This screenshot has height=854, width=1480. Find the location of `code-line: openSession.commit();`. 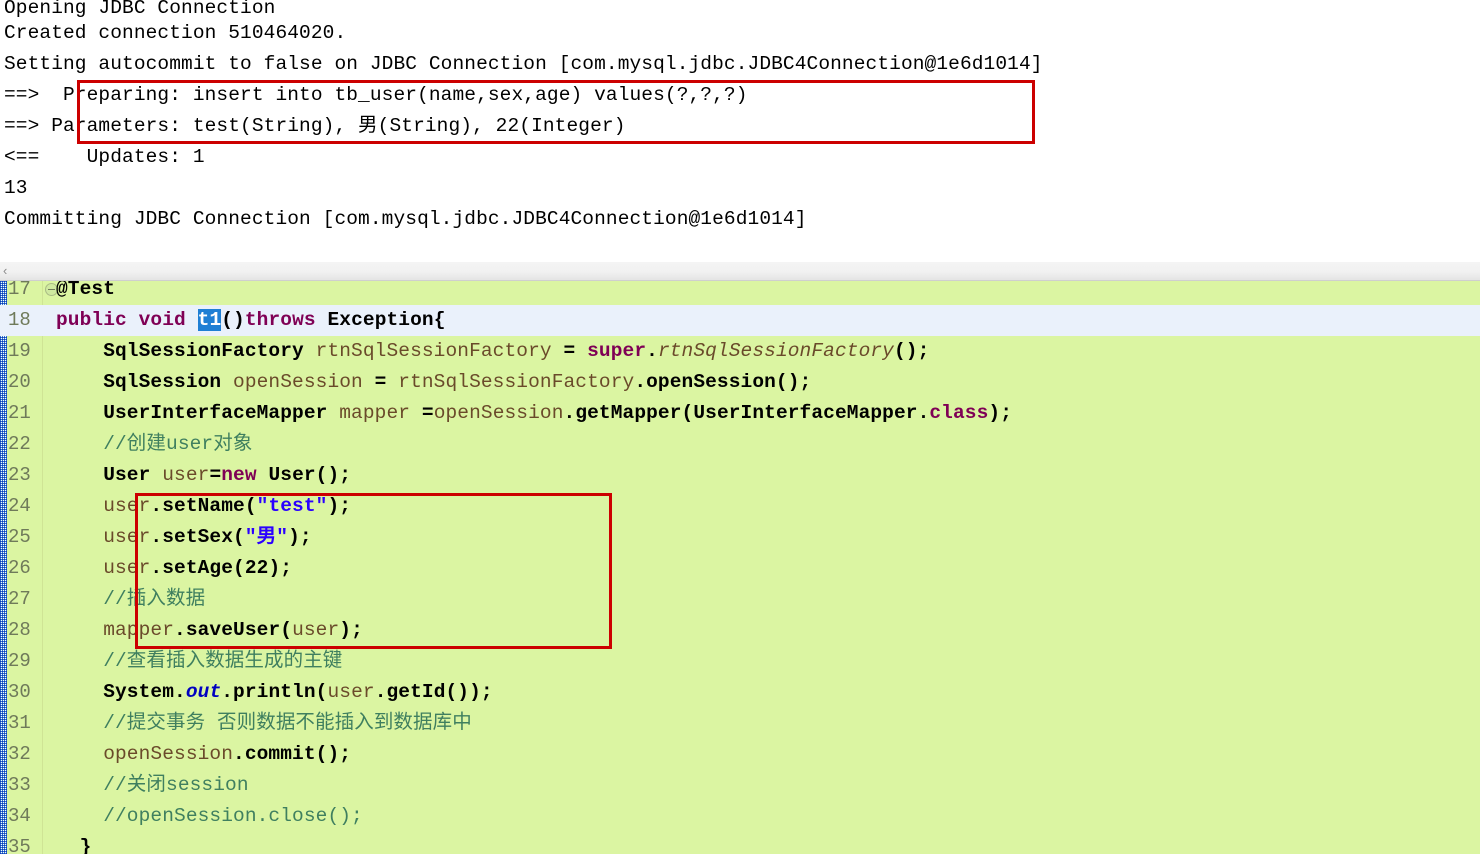

code-line: openSession.commit(); is located at coordinates (203, 754).